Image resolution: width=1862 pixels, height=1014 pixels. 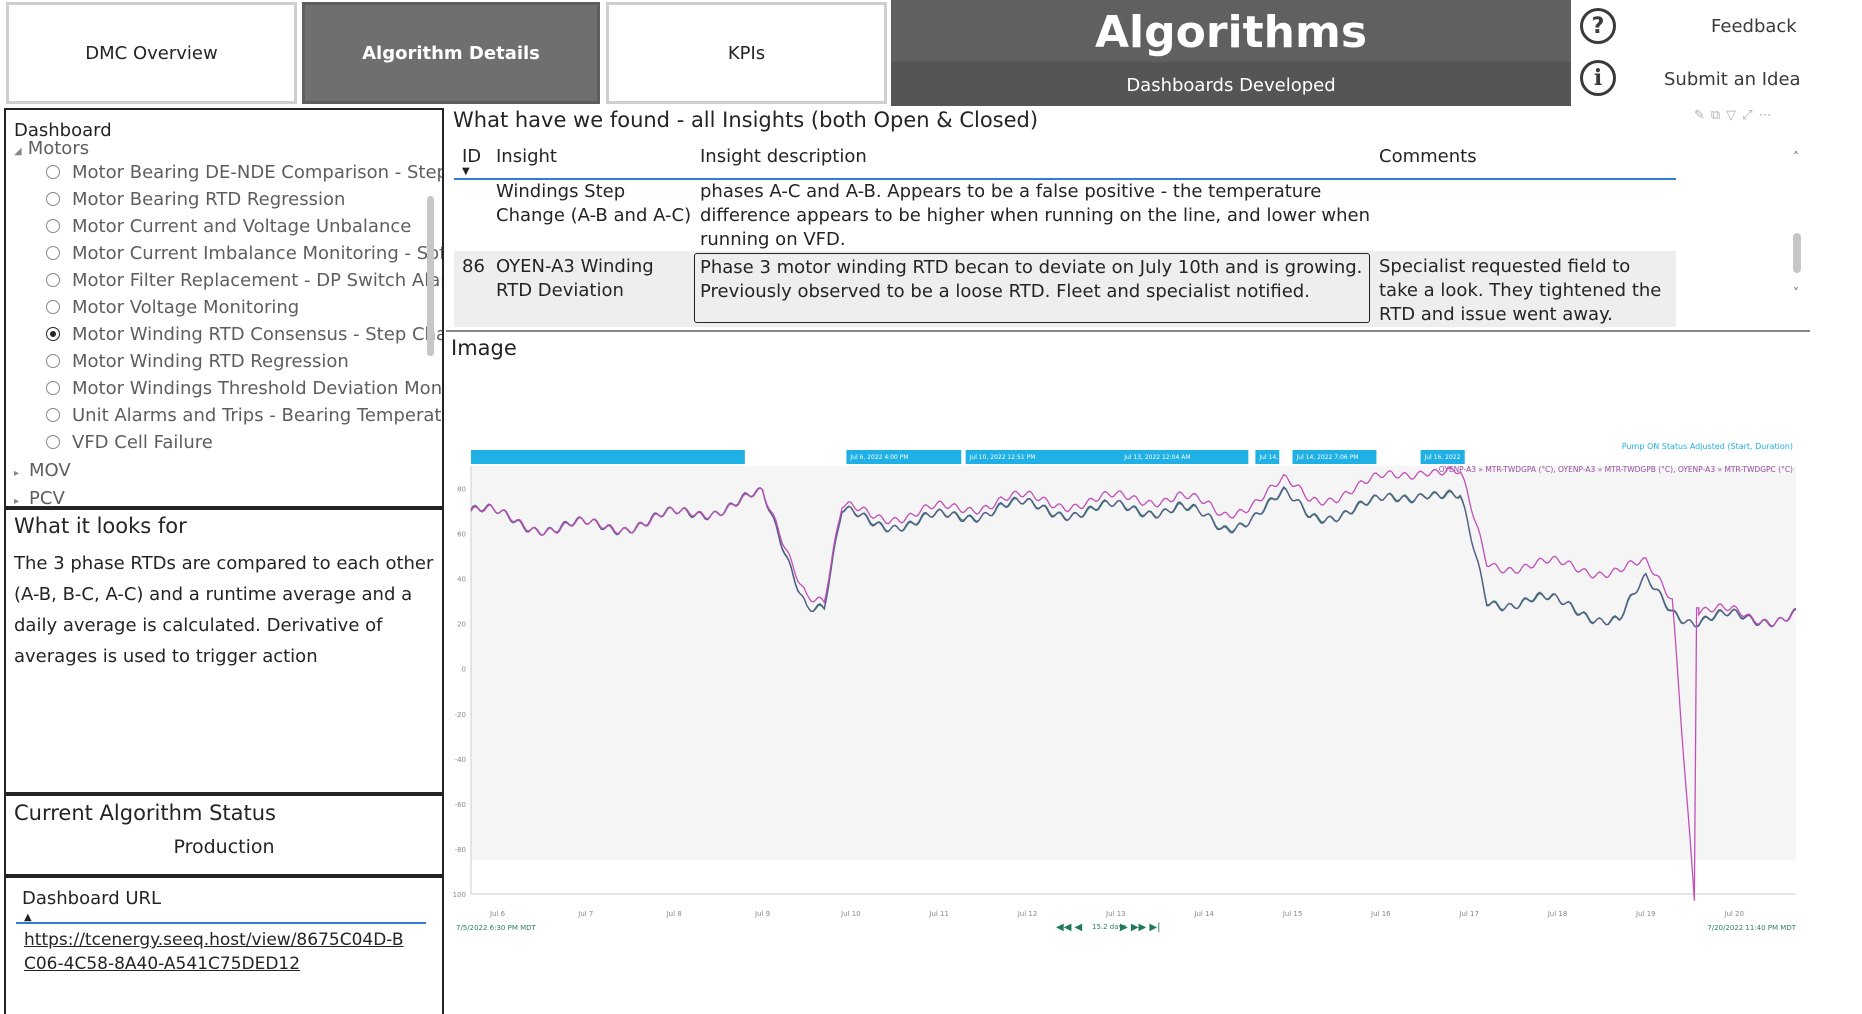 I want to click on tree-item: Motor Voltage Monitoring, so click(x=172, y=307).